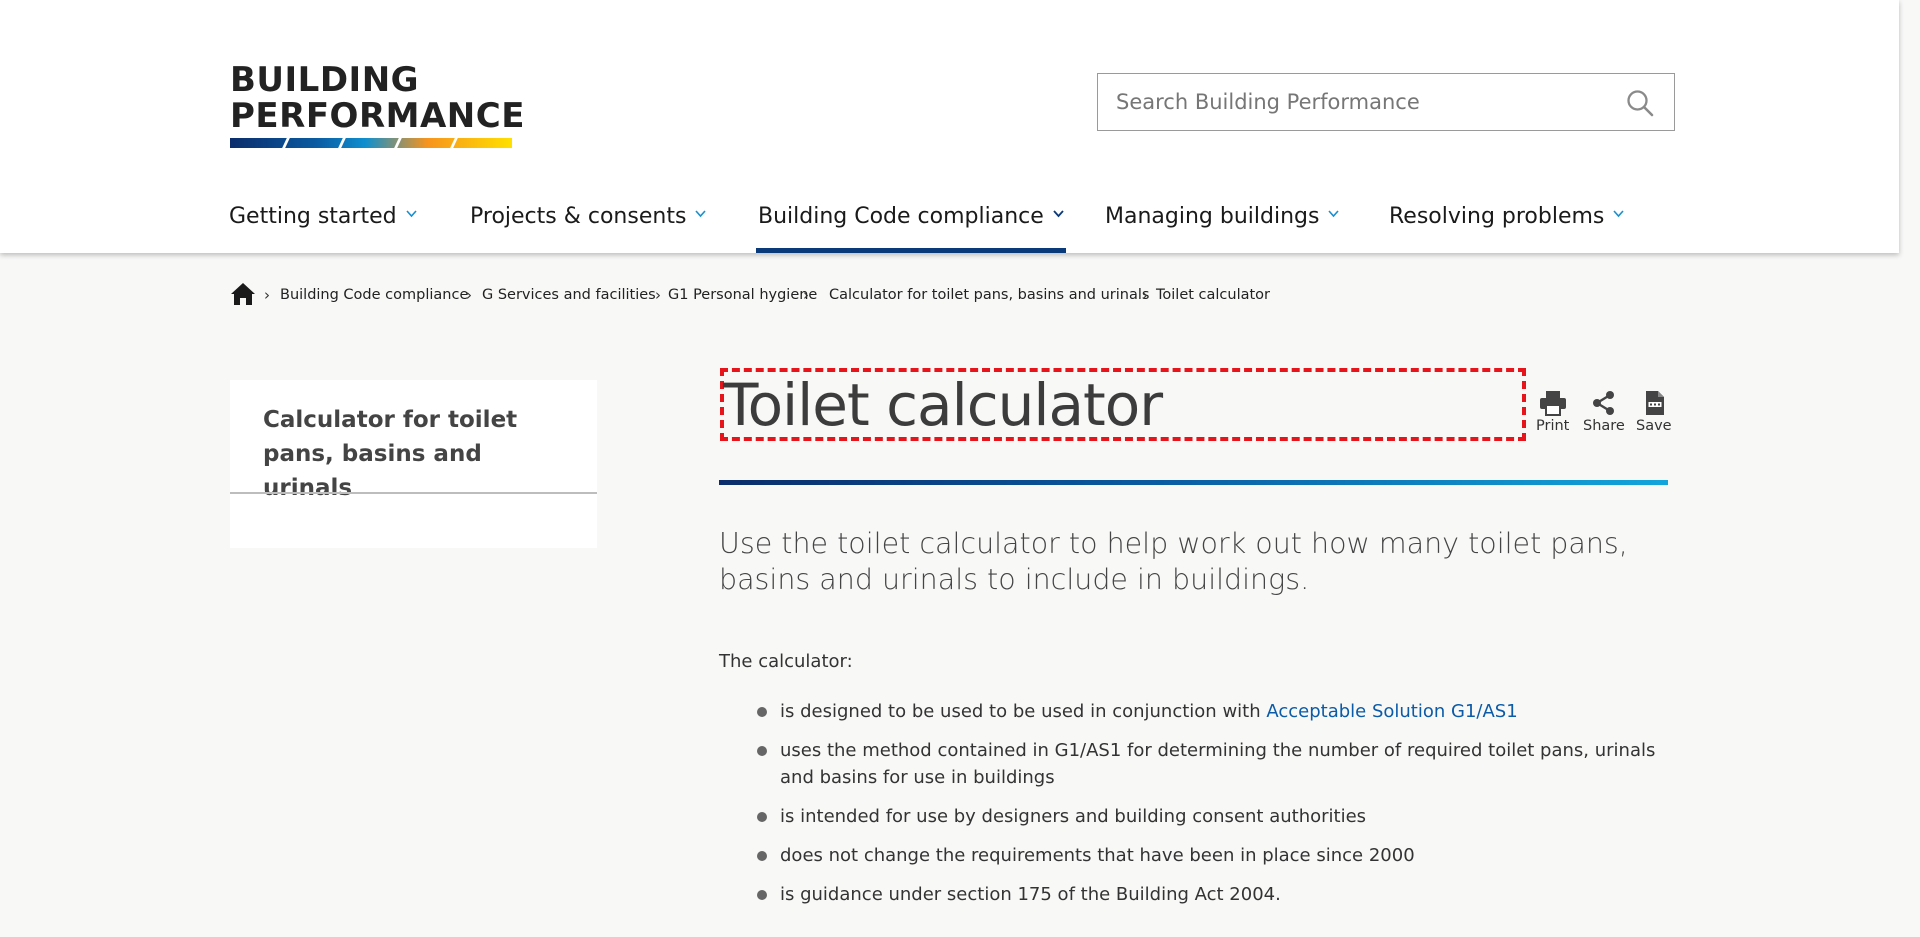 This screenshot has width=1920, height=937. I want to click on breadcrumb-item: G1 Personal hygiene, so click(742, 295).